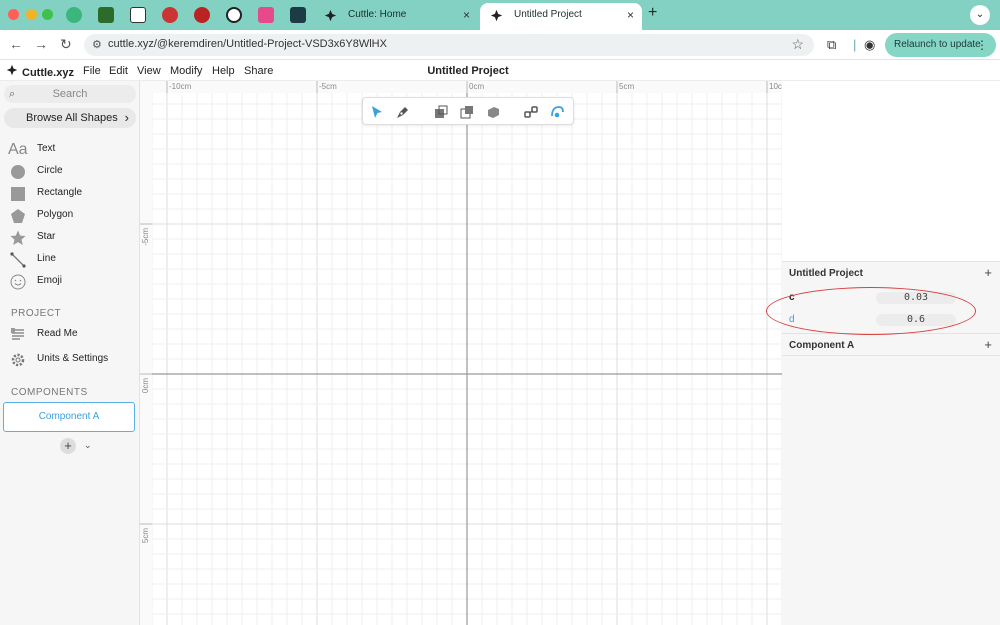 This screenshot has height=625, width=1000. Describe the element at coordinates (476, 86) in the screenshot. I see `ruler-x-label: 0cm` at that location.